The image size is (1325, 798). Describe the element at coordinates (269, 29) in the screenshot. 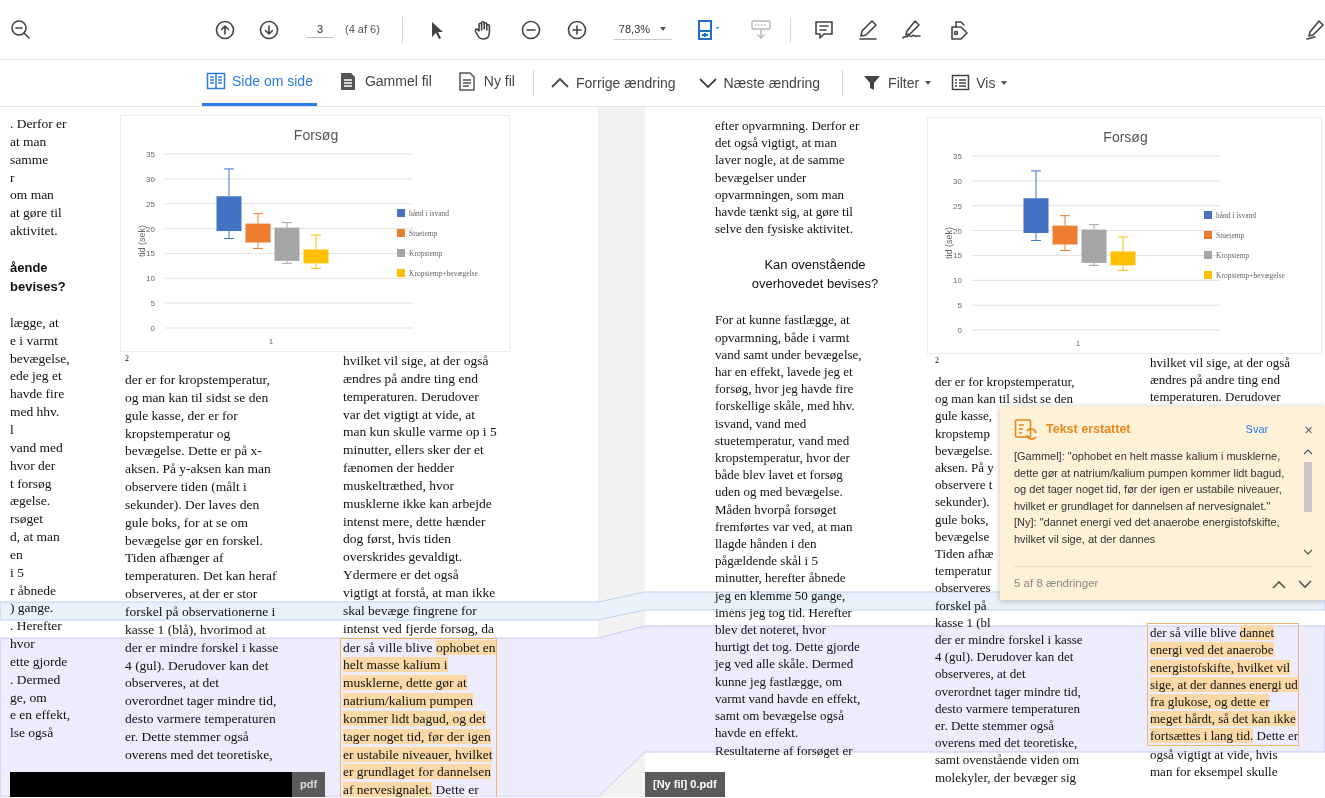

I see `next-page-icon` at that location.